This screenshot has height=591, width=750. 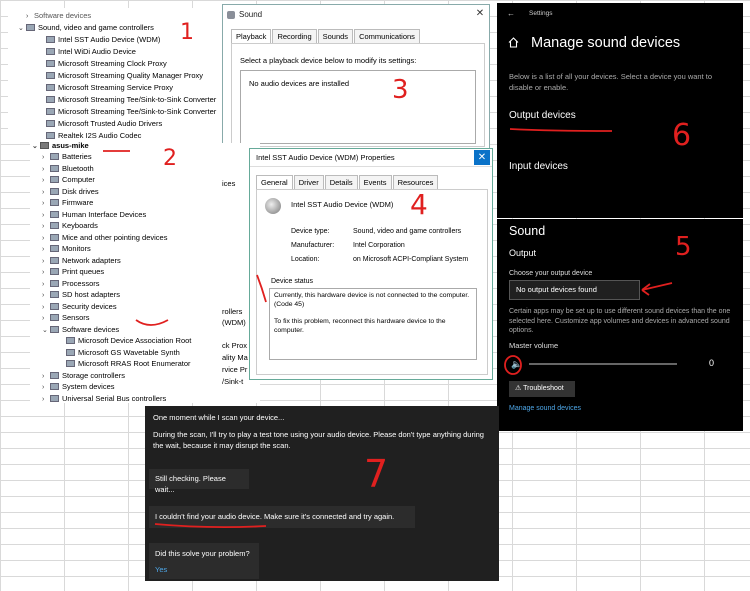 What do you see at coordinates (400, 90) in the screenshot?
I see `annotation-number: 3` at bounding box center [400, 90].